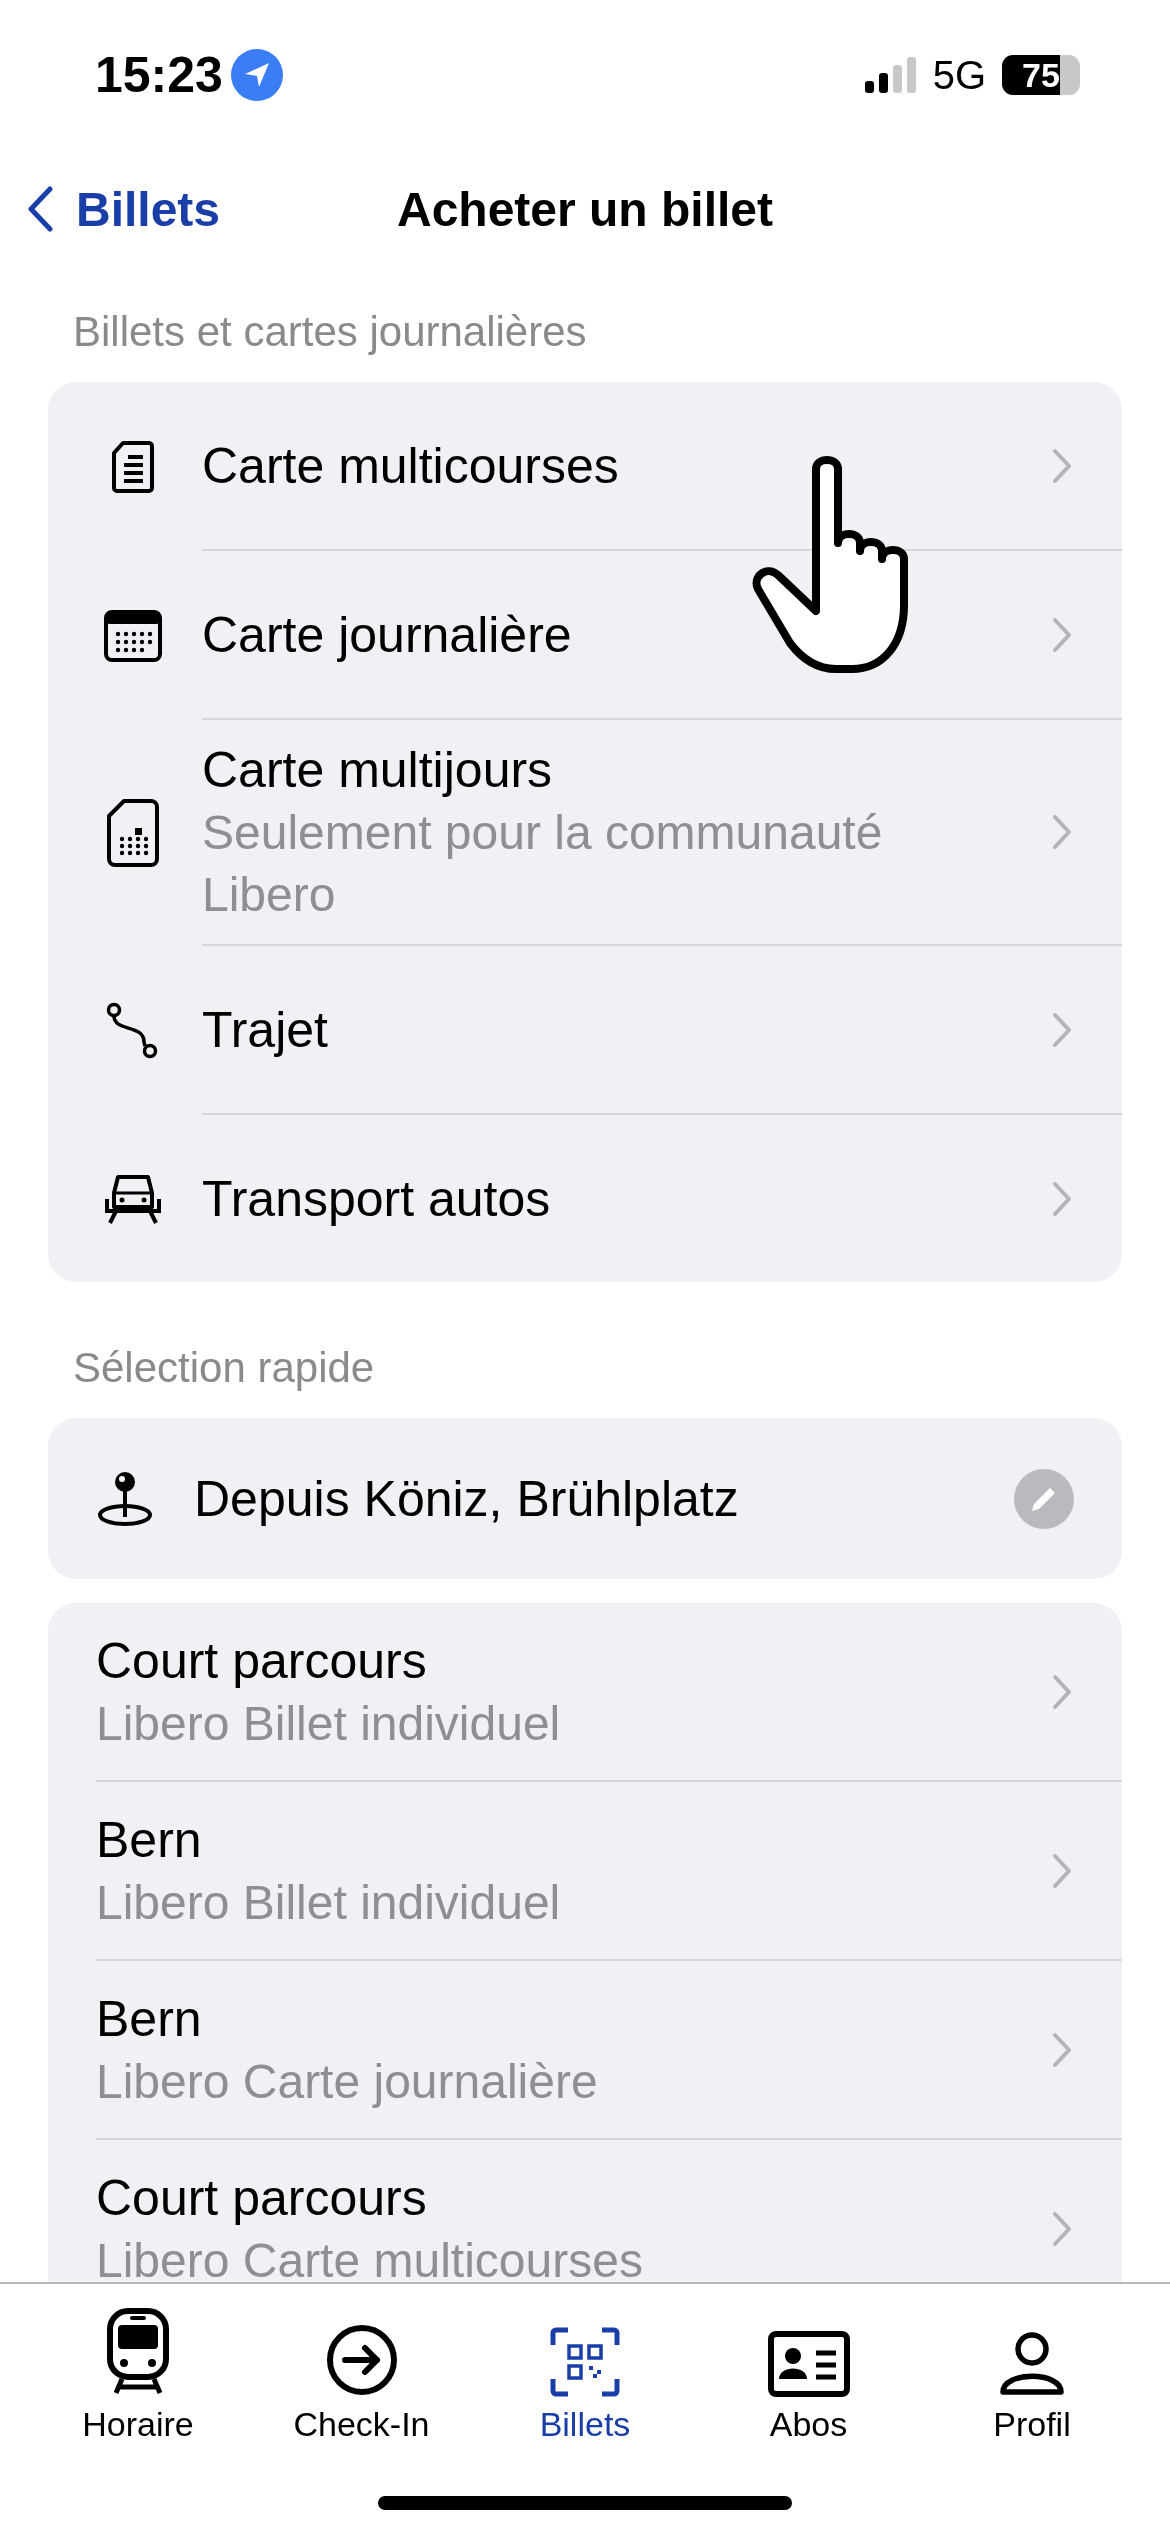 The width and height of the screenshot is (1170, 2532). What do you see at coordinates (1032, 2364) in the screenshot?
I see `person-icon` at bounding box center [1032, 2364].